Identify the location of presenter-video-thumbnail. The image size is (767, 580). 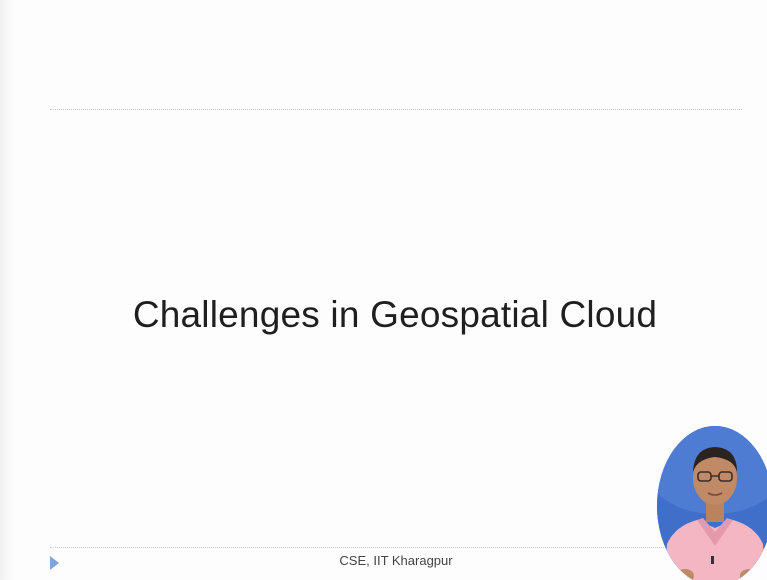
(712, 503).